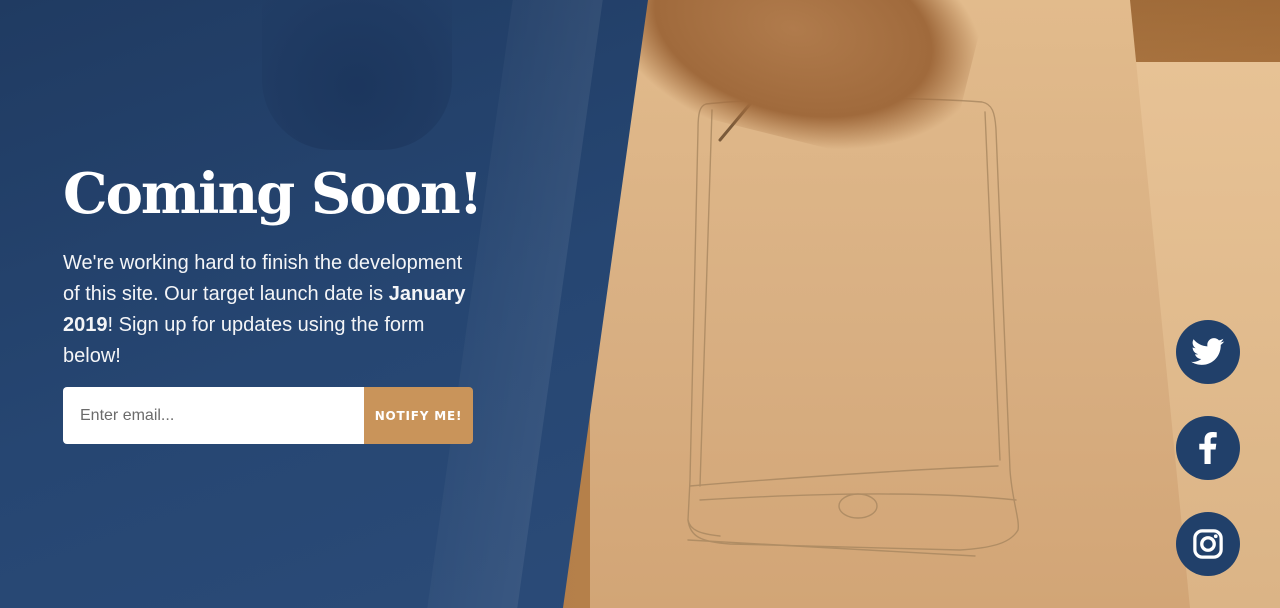 The width and height of the screenshot is (1280, 608). I want to click on signup-form: NOTIFY ME!, so click(268, 415).